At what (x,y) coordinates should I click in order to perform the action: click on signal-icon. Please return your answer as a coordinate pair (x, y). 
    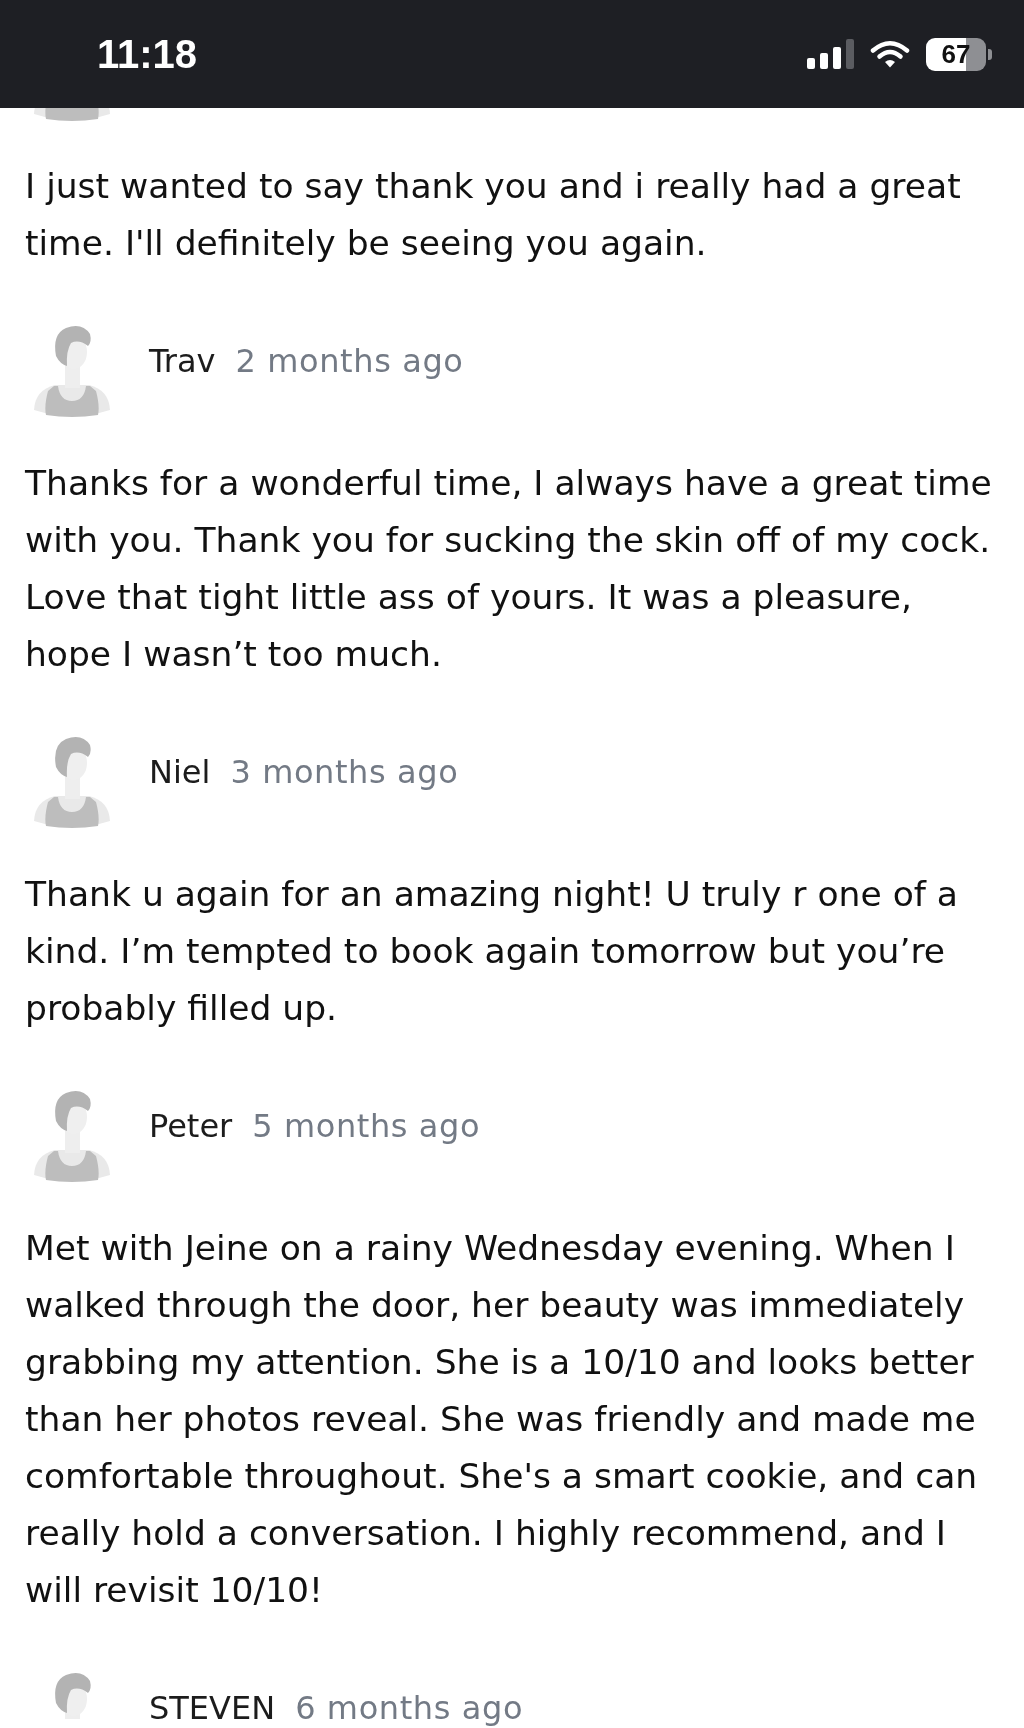
    Looking at the image, I should click on (830, 54).